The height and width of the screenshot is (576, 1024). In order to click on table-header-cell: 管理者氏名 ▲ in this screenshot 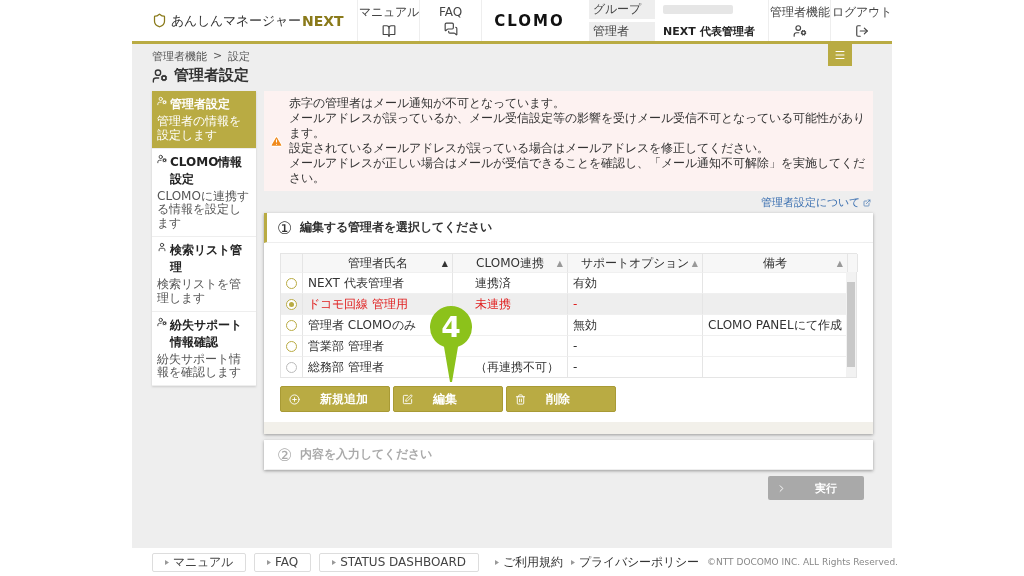, I will do `click(378, 263)`.